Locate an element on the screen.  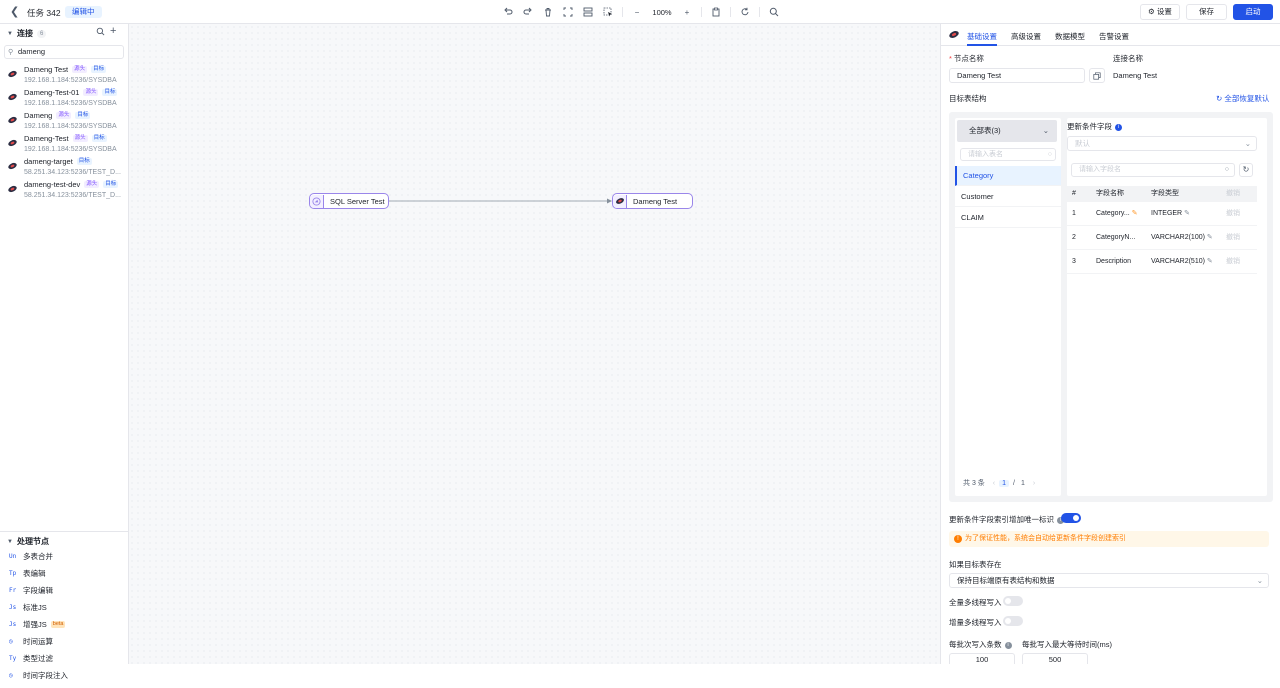
zoom-out-icon: − is located at coordinates (637, 12).